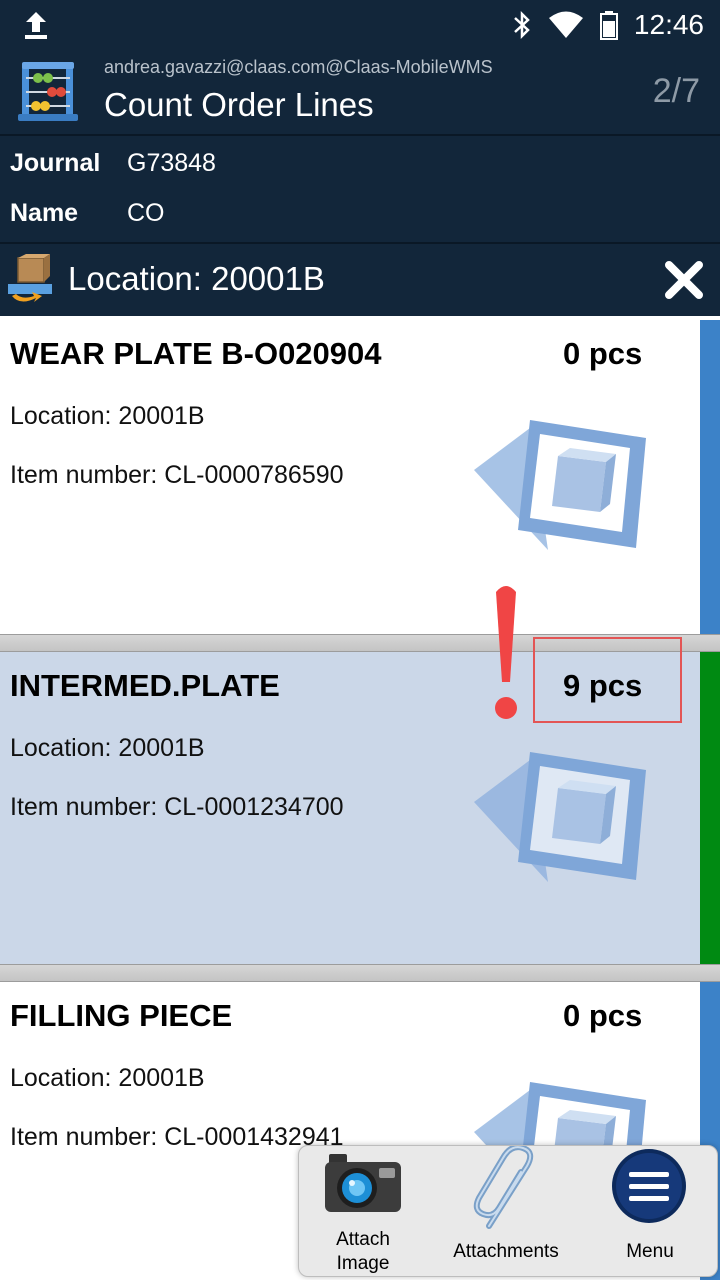 The image size is (720, 1280). I want to click on bluetooth-icon, so click(522, 25).